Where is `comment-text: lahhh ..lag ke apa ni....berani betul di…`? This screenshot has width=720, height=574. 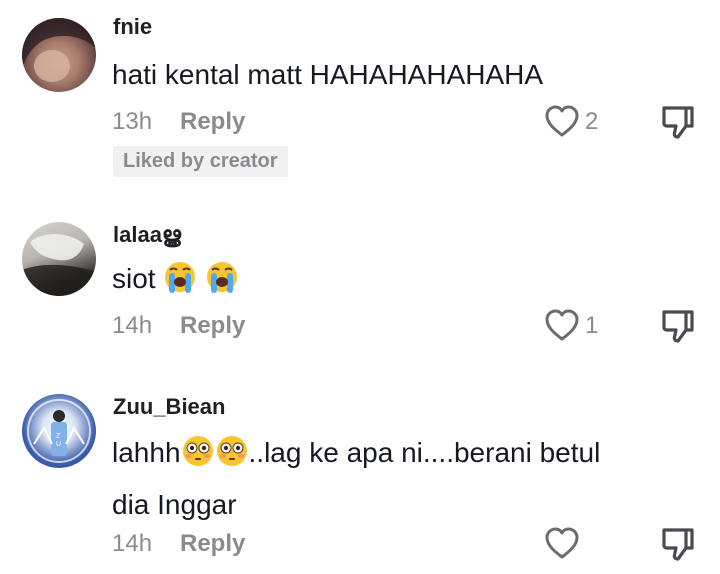 comment-text: lahhh ..lag ke apa ni....berani betul di… is located at coordinates (397, 479).